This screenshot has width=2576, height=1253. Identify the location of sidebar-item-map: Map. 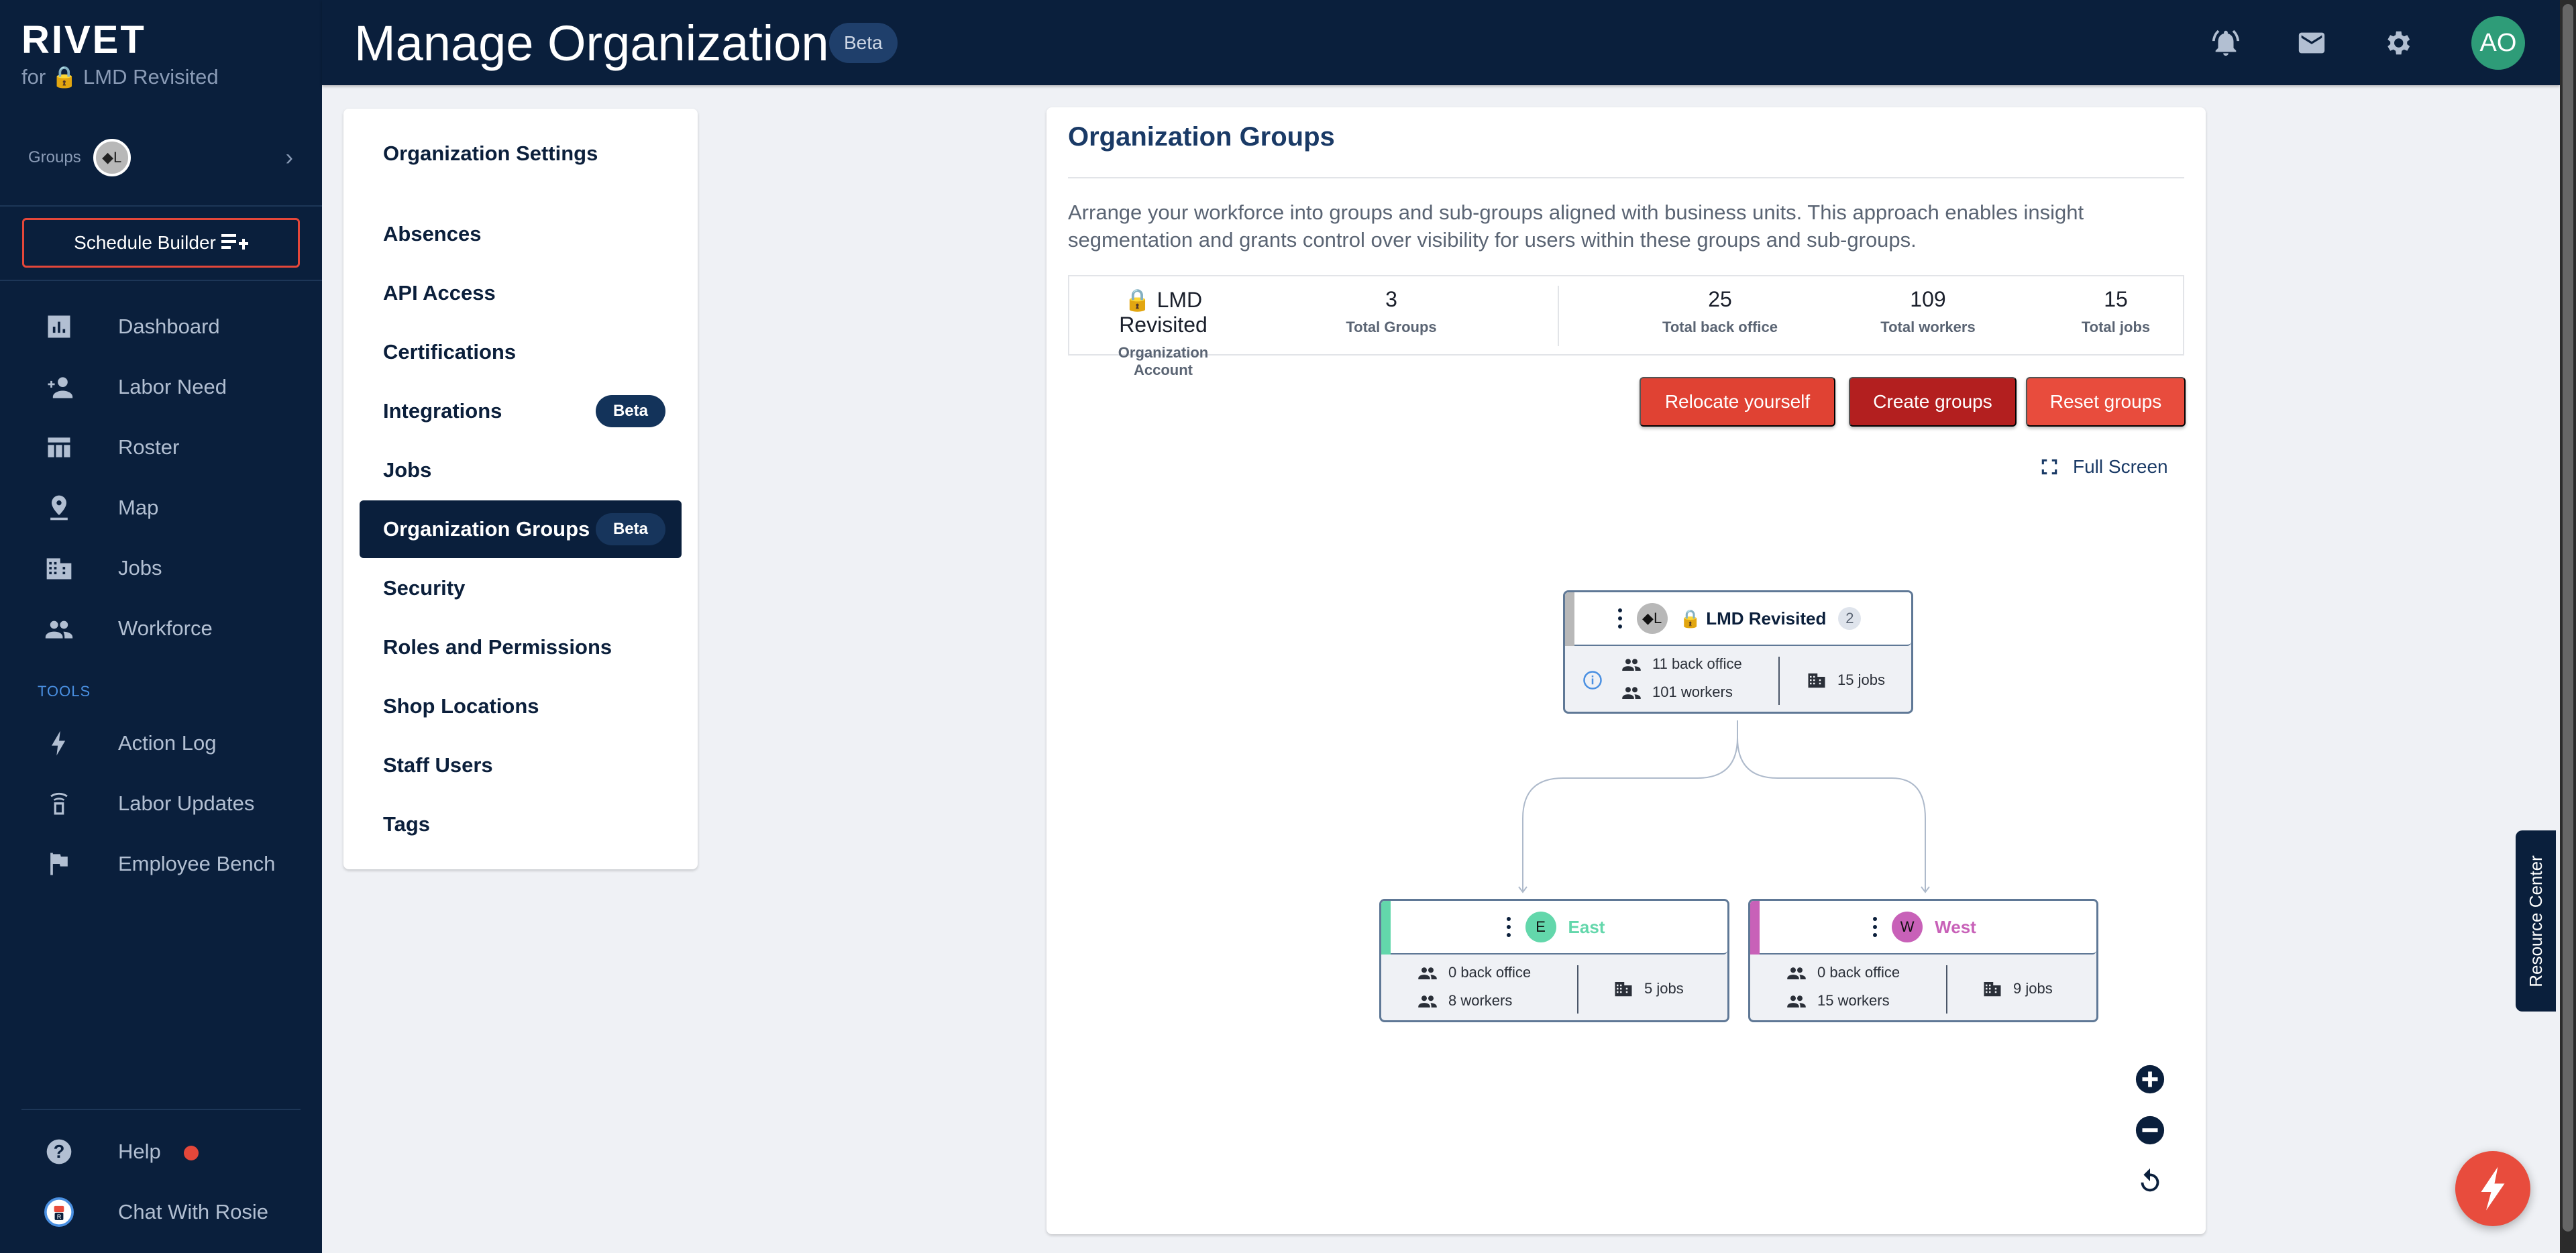
(161, 507).